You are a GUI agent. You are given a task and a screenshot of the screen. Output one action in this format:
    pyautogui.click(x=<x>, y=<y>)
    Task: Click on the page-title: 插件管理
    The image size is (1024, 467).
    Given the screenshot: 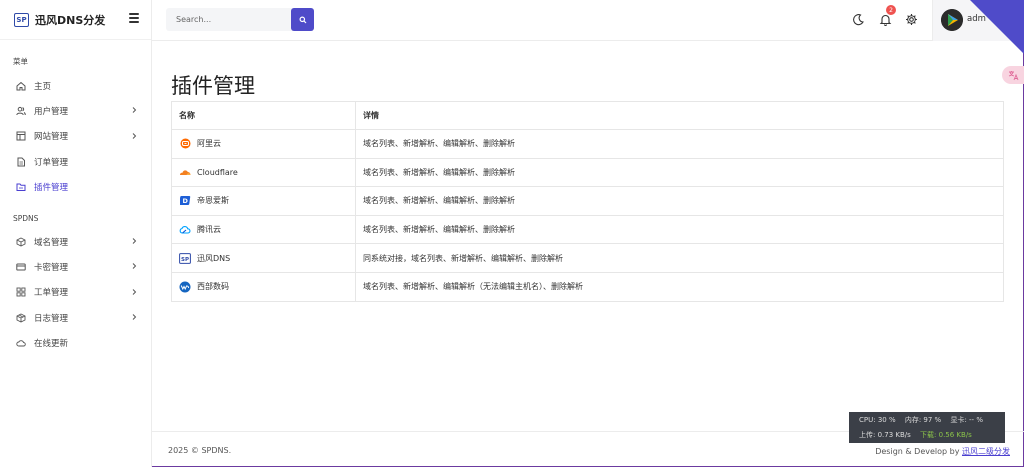 What is the action you would take?
    pyautogui.click(x=213, y=86)
    